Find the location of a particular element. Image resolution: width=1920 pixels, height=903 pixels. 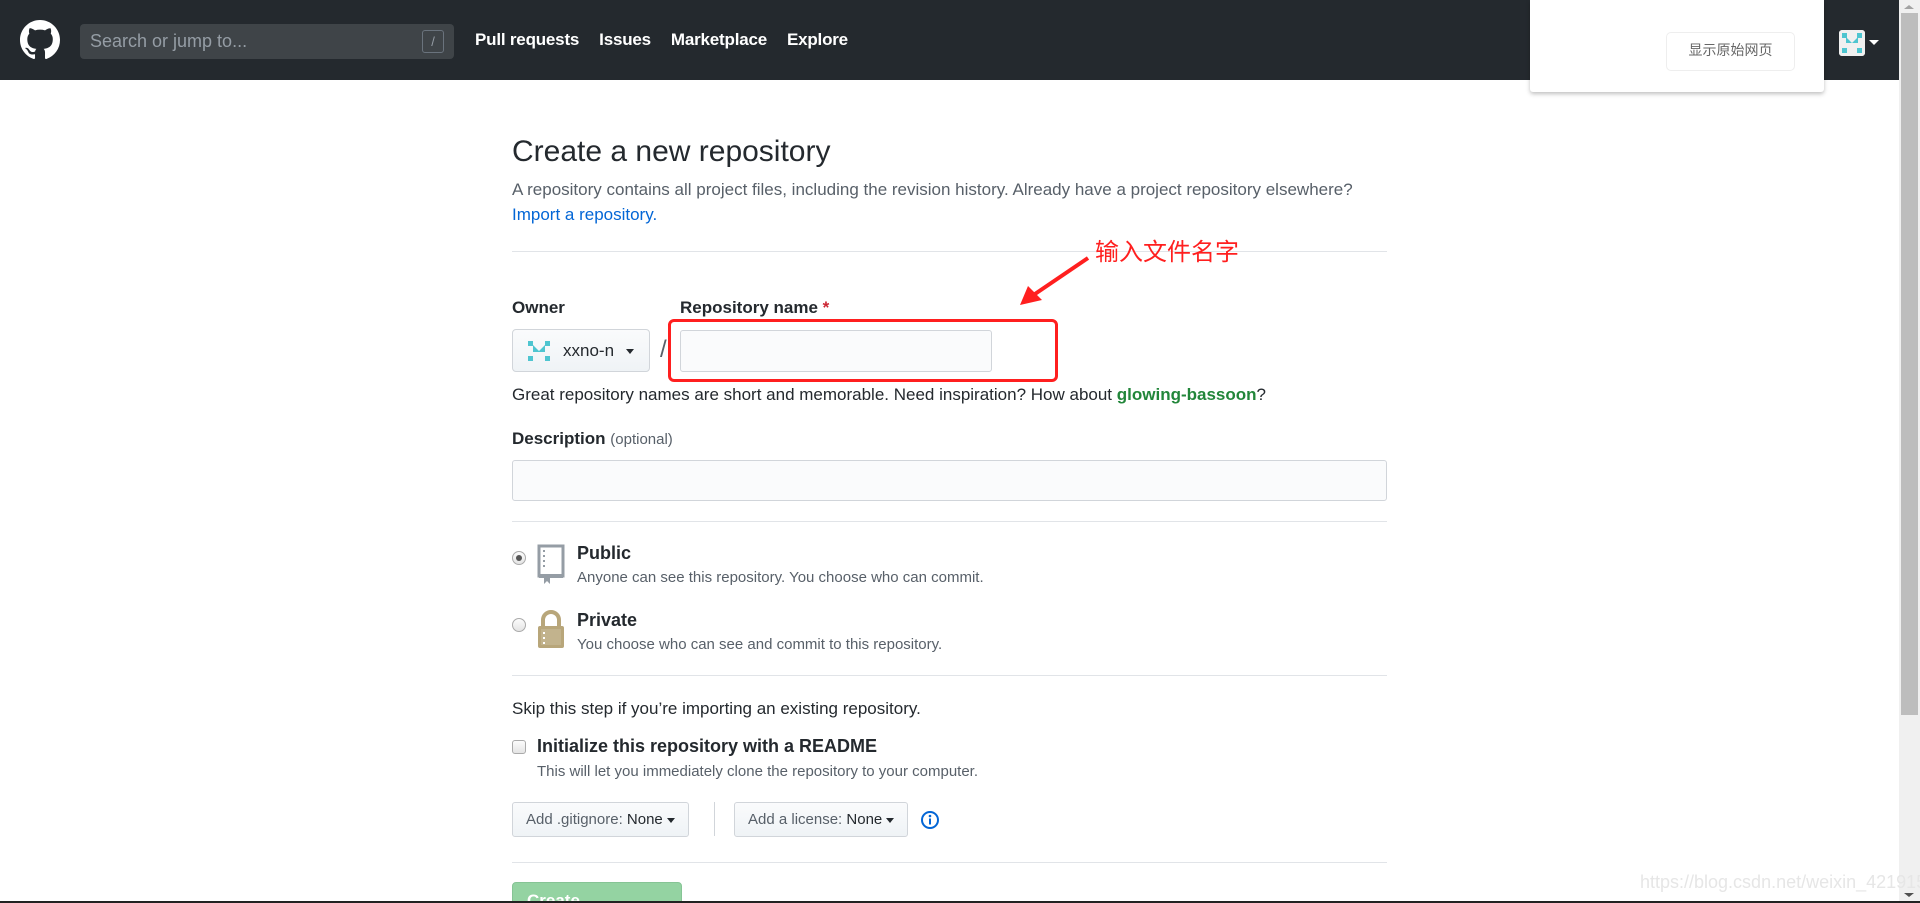

watermark: https://blog.csdn.net/weixin_42191545 is located at coordinates (1780, 882).